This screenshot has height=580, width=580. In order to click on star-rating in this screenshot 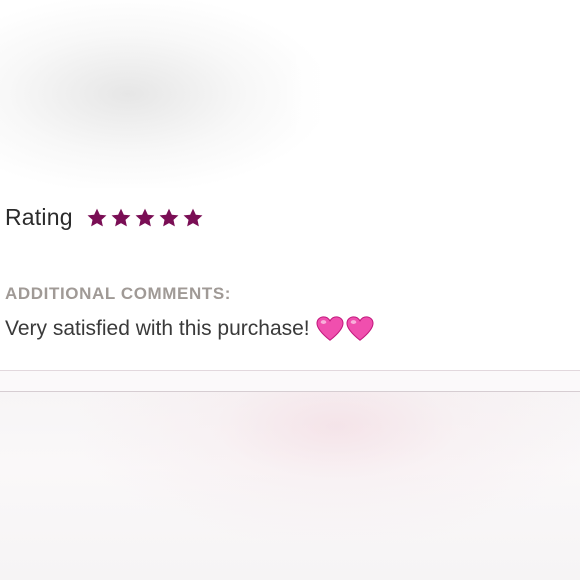, I will do `click(145, 218)`.